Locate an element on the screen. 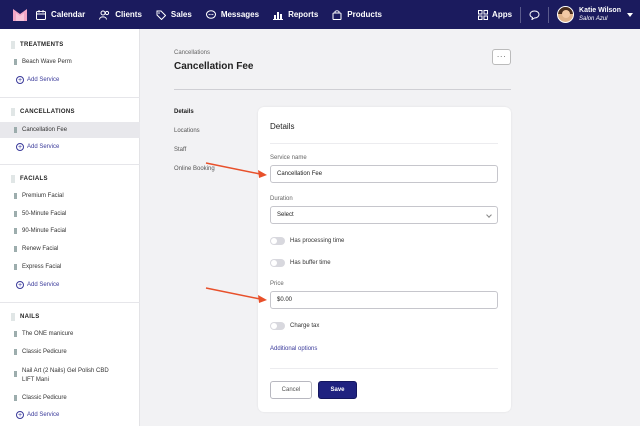 This screenshot has height=426, width=640. price-input: $0.00 is located at coordinates (384, 300).